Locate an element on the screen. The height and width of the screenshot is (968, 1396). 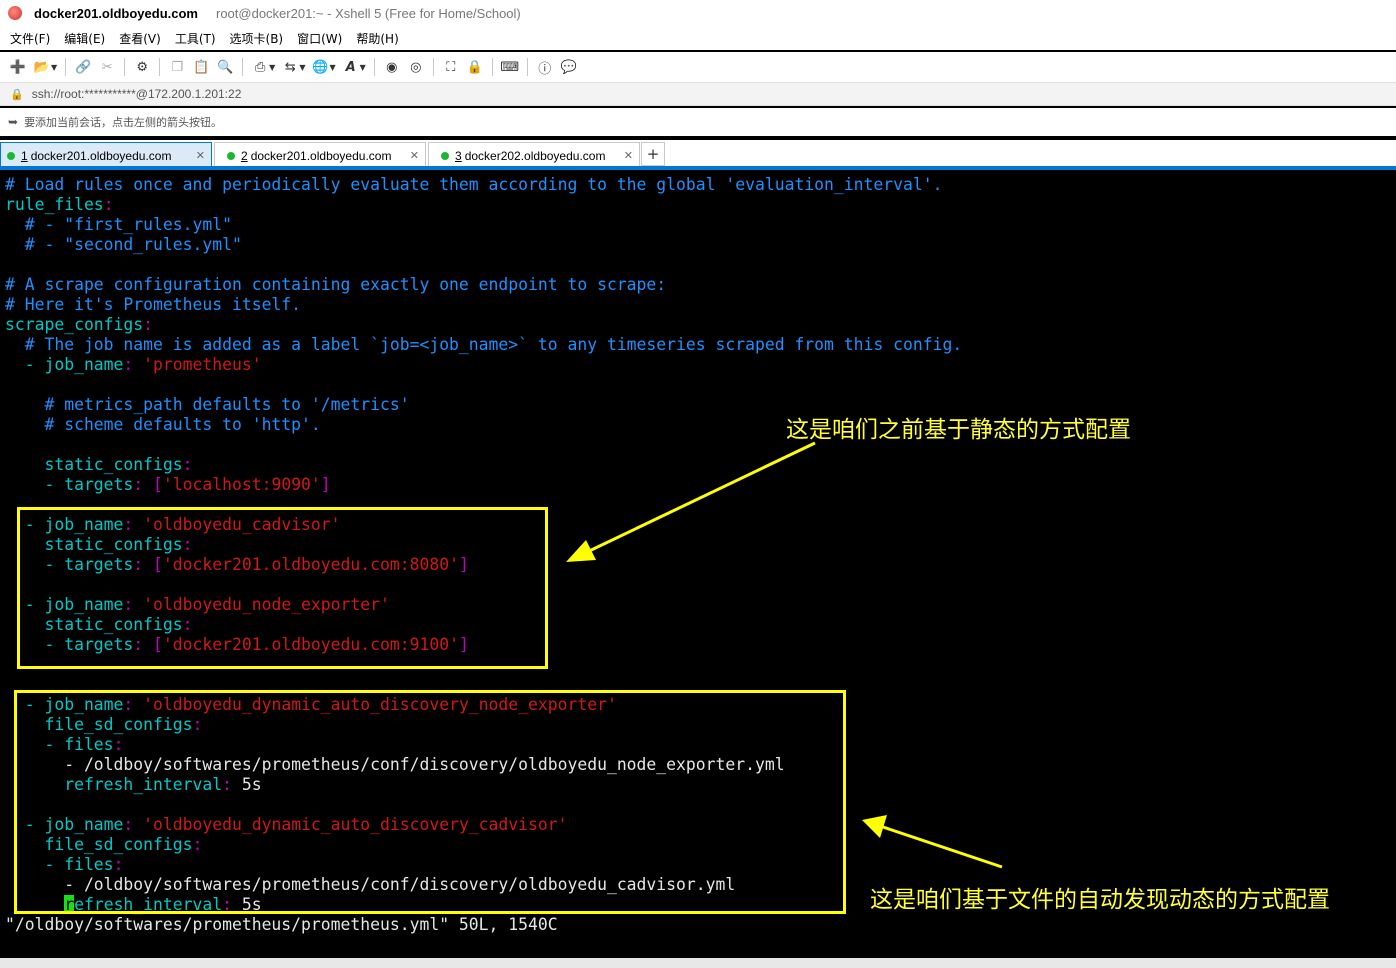
tab-label: docker202.oldboyedu.com is located at coordinates (535, 155).